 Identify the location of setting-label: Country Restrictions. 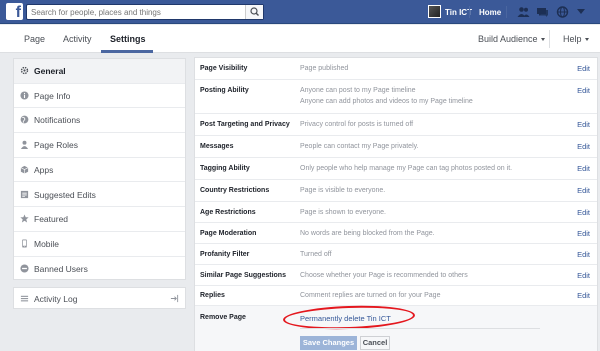
(235, 190).